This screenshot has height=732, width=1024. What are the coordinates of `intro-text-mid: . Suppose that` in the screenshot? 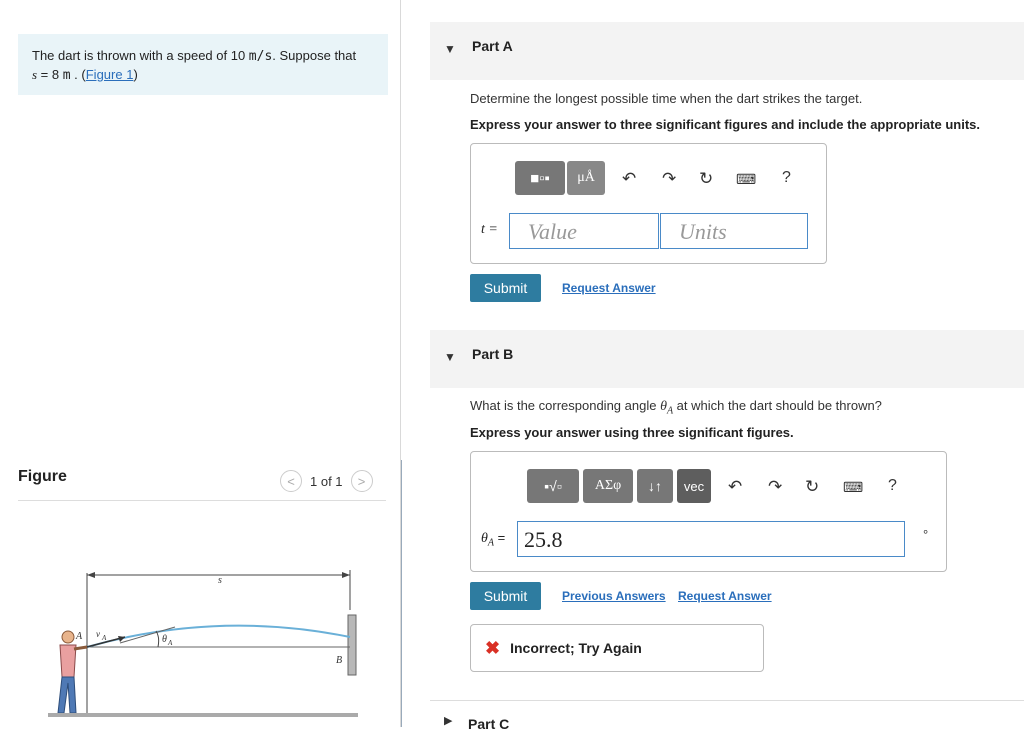 It's located at (314, 55).